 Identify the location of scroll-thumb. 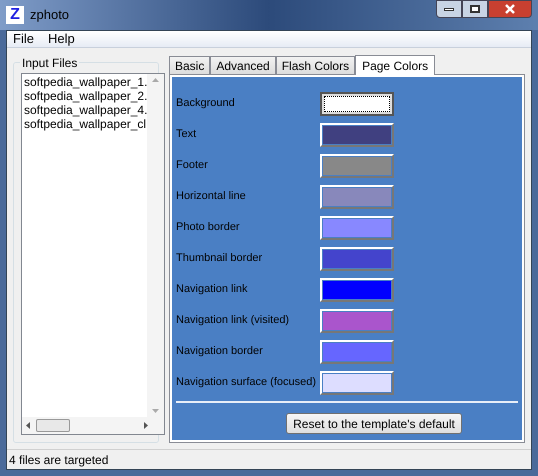
(53, 425).